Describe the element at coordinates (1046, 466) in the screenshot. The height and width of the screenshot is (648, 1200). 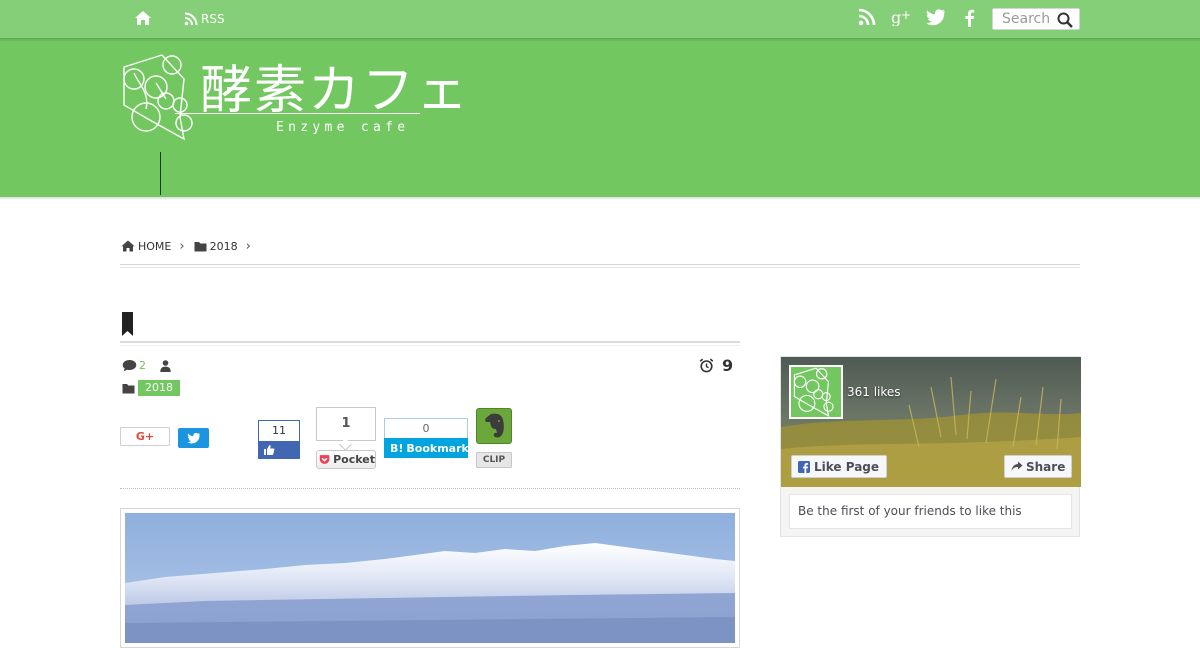
I see `share-label: Share` at that location.